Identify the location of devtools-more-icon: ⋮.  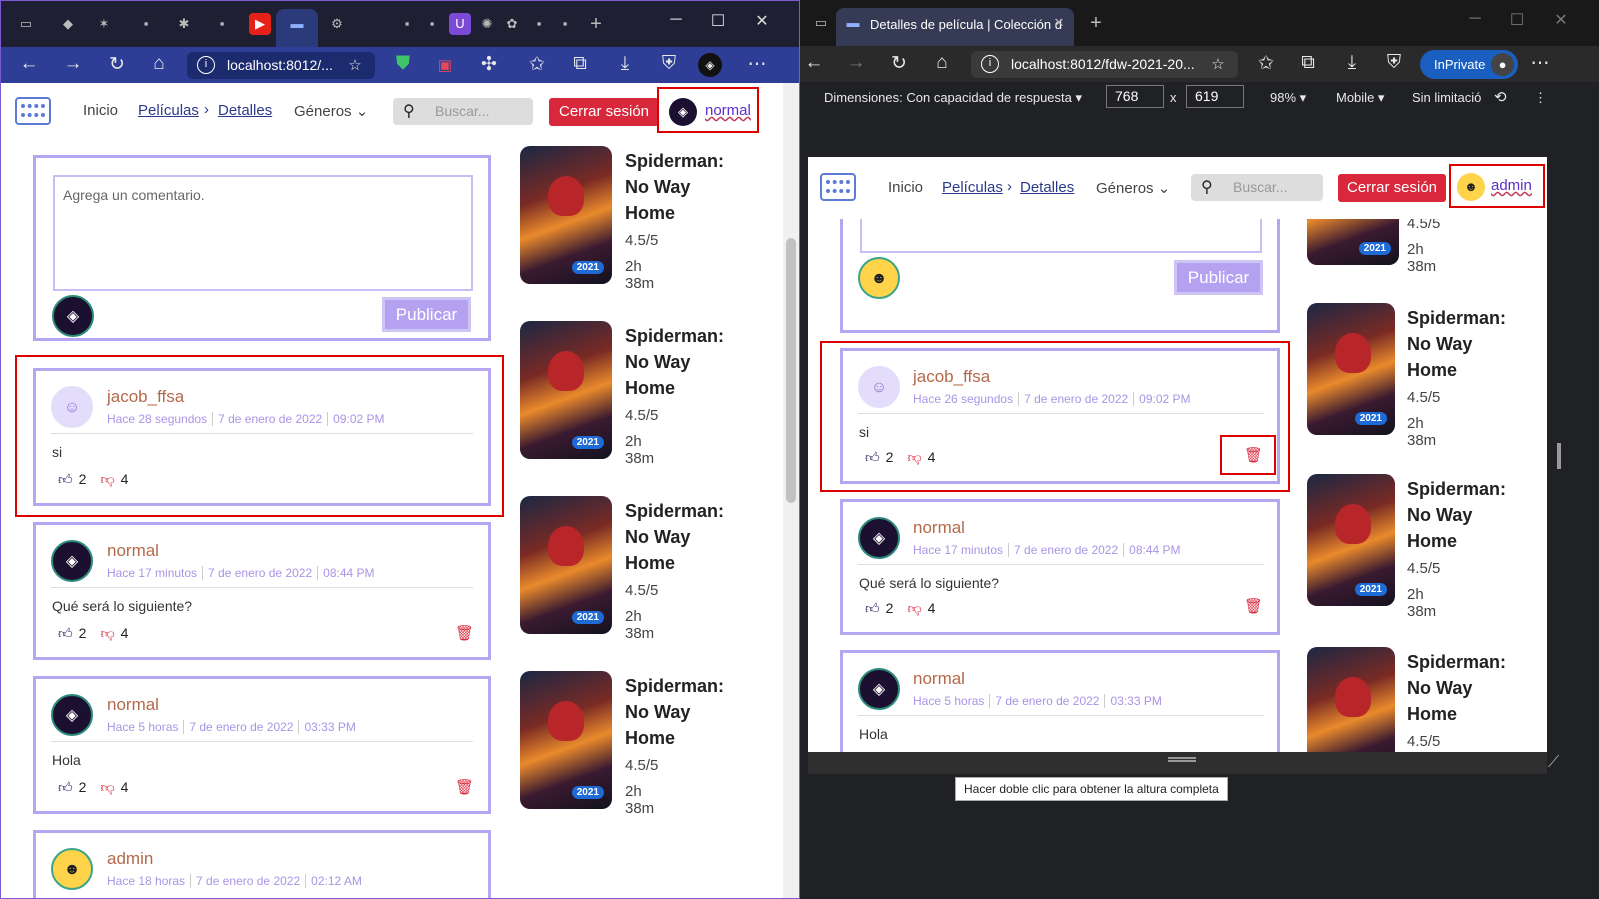
(1540, 98).